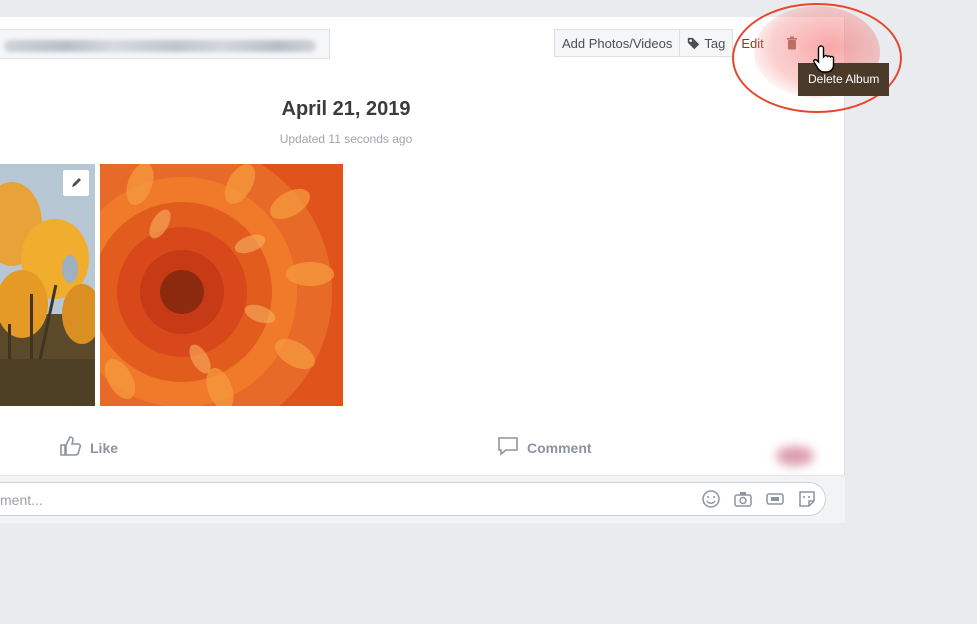 This screenshot has width=977, height=624. I want to click on gif-icon, so click(775, 499).